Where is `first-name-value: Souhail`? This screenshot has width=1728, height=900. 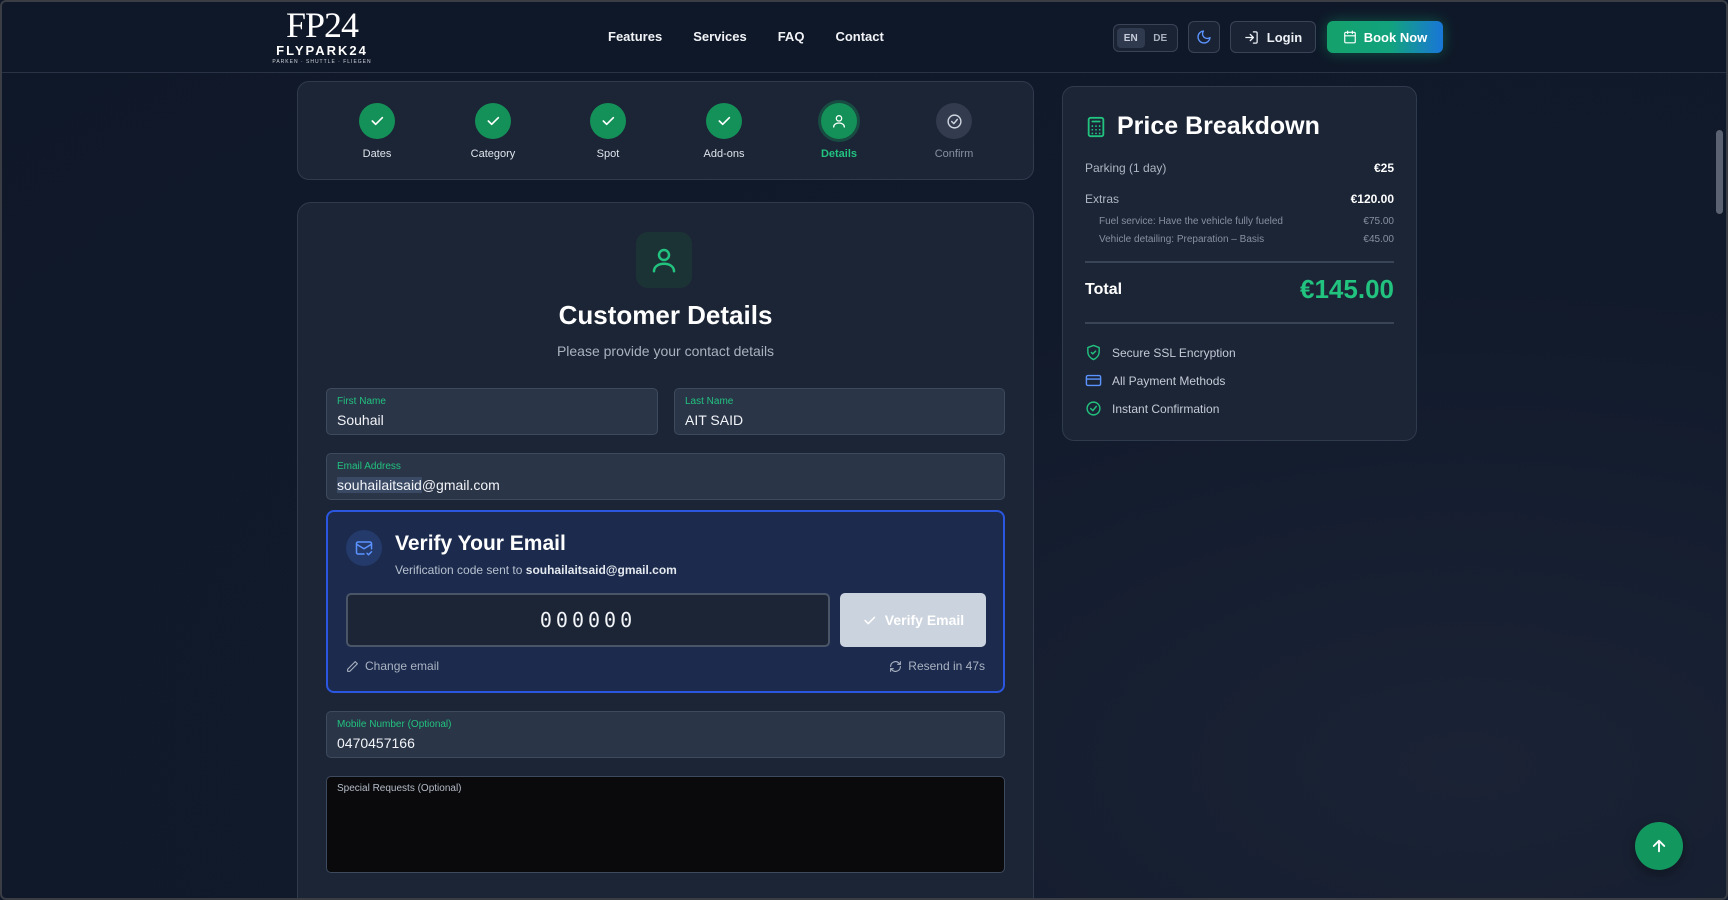
first-name-value: Souhail is located at coordinates (360, 420).